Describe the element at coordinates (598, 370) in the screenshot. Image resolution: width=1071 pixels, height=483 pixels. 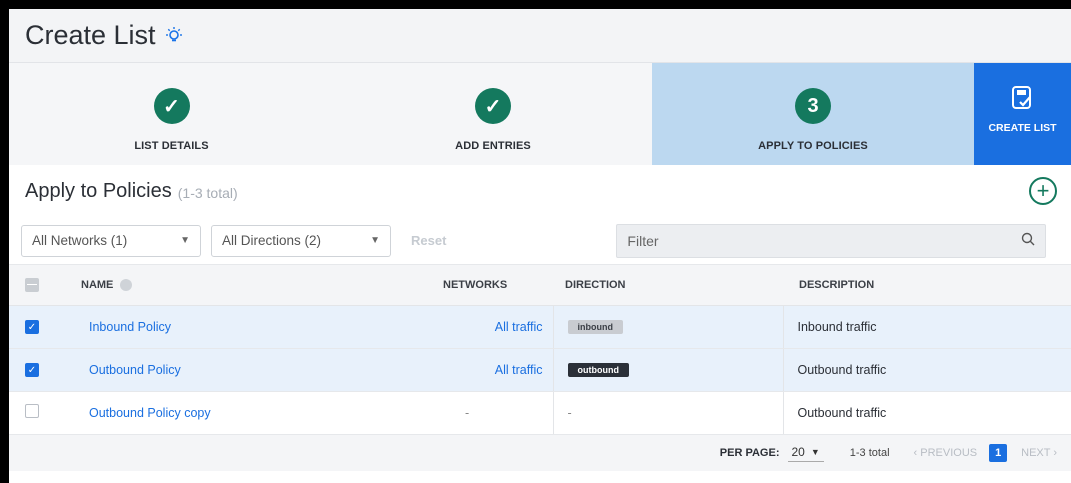
I see `direction-badge: outbound` at that location.